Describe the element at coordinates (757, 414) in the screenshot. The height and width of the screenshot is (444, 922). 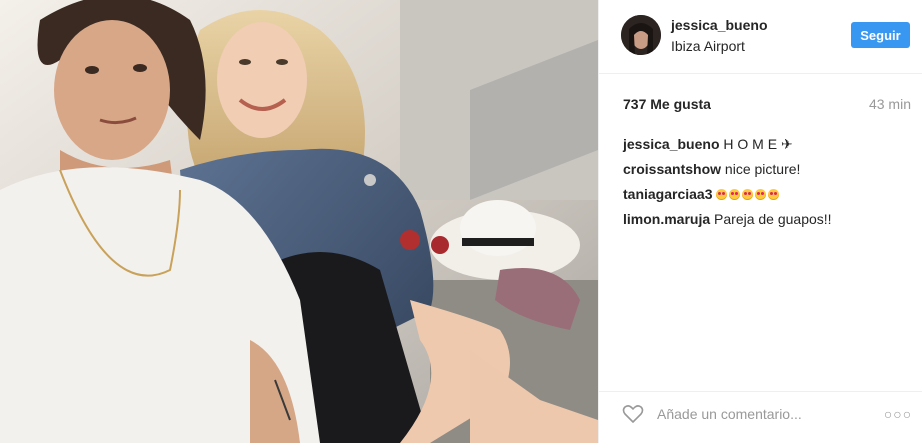
I see `comment-input` at that location.